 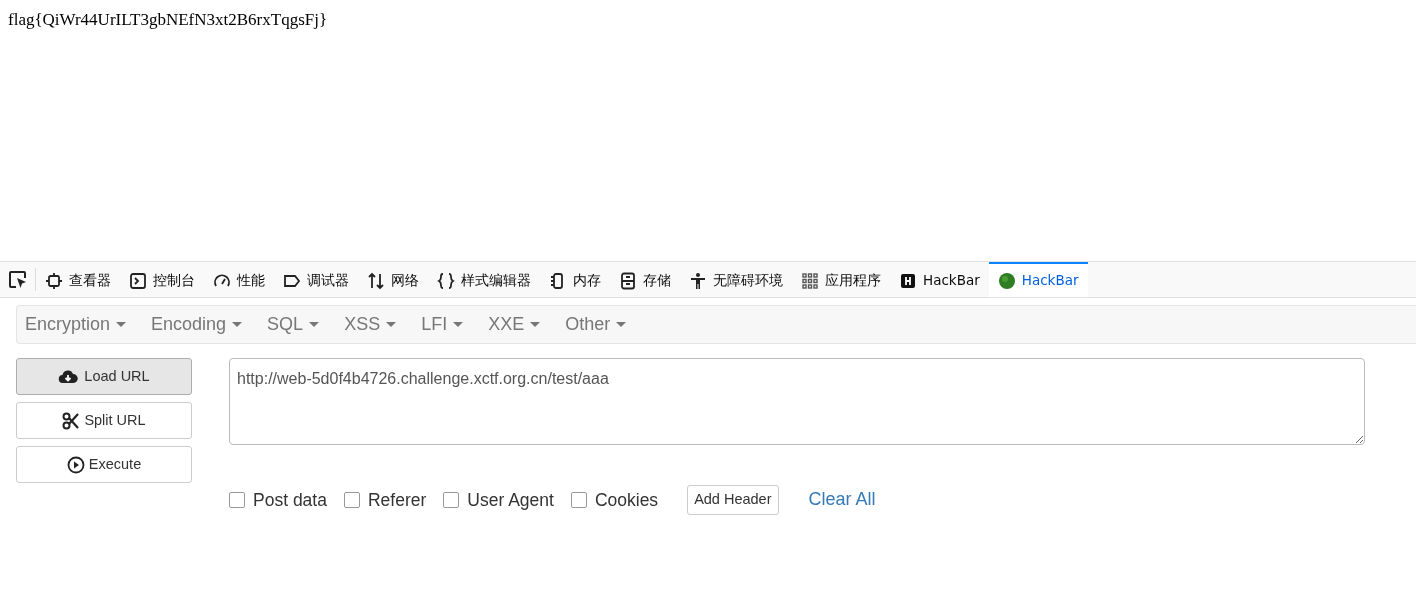 What do you see at coordinates (733, 500) in the screenshot?
I see `add-header-button: Add Header` at bounding box center [733, 500].